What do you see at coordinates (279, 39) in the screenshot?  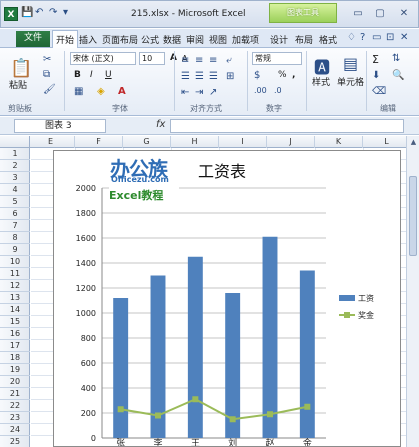 I see `tab-design: 设计` at bounding box center [279, 39].